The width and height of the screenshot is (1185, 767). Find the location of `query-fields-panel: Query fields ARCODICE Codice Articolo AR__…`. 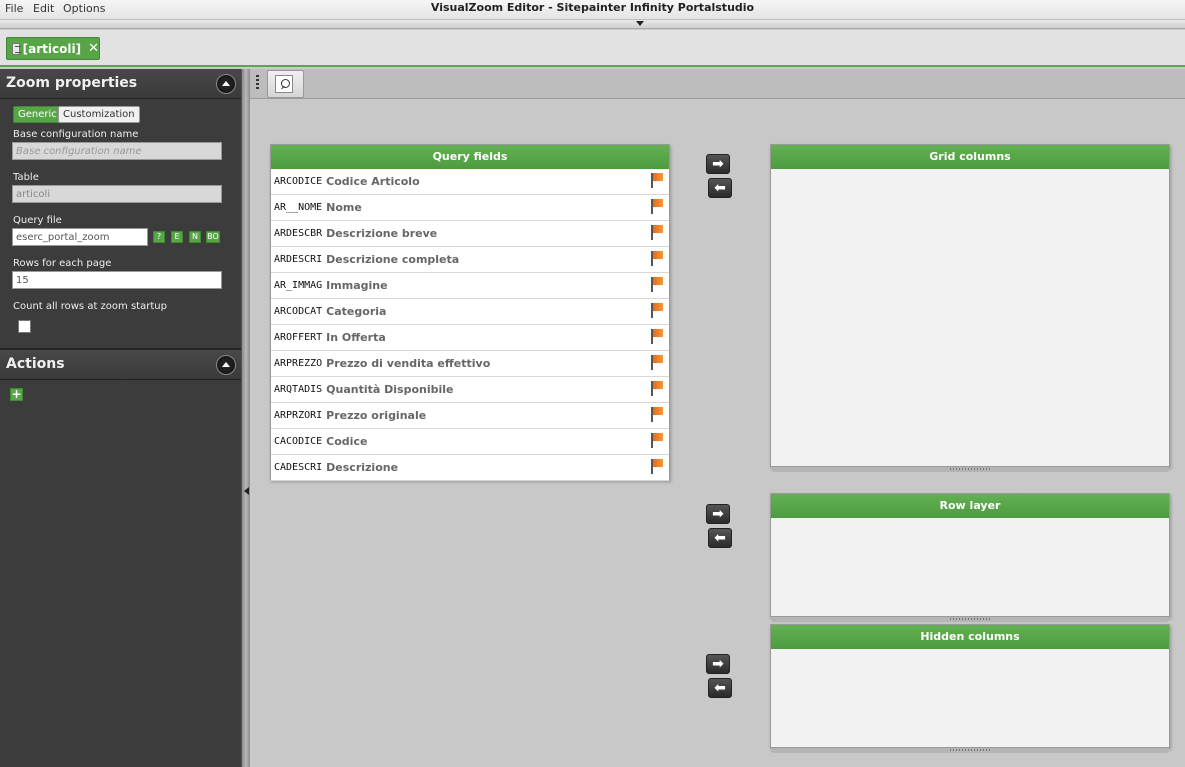

query-fields-panel: Query fields ARCODICE Codice Articolo AR__… is located at coordinates (470, 312).